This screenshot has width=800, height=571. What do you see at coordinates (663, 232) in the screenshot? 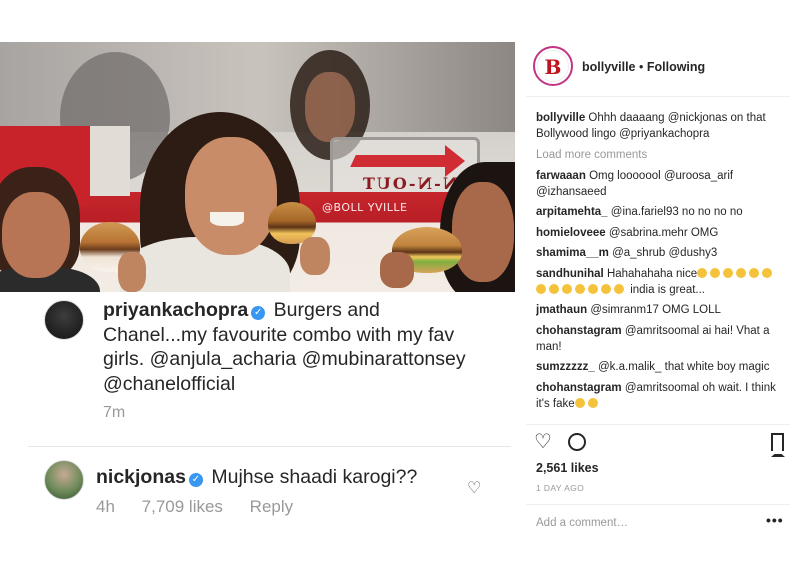
I see `comment-text: @sabrina.mehr OMG` at bounding box center [663, 232].